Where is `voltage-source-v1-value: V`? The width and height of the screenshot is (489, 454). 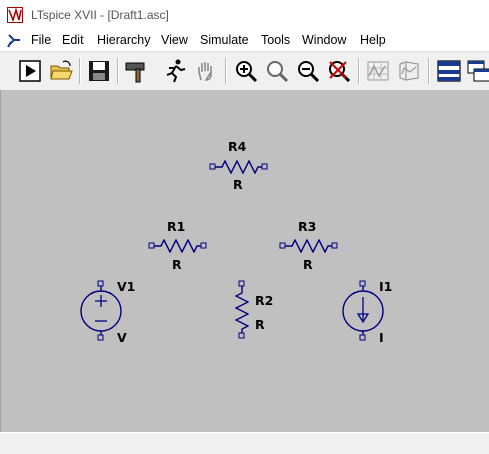
voltage-source-v1-value: V is located at coordinates (122, 337).